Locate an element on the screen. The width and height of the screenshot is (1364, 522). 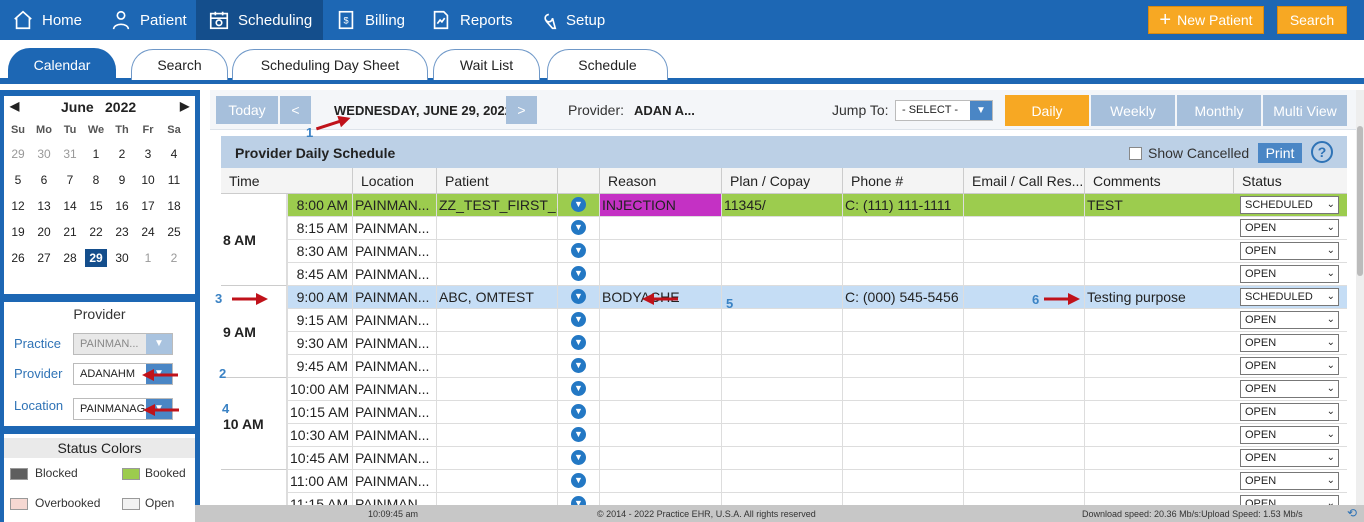
nav-item-patient: Patient is located at coordinates (147, 20).